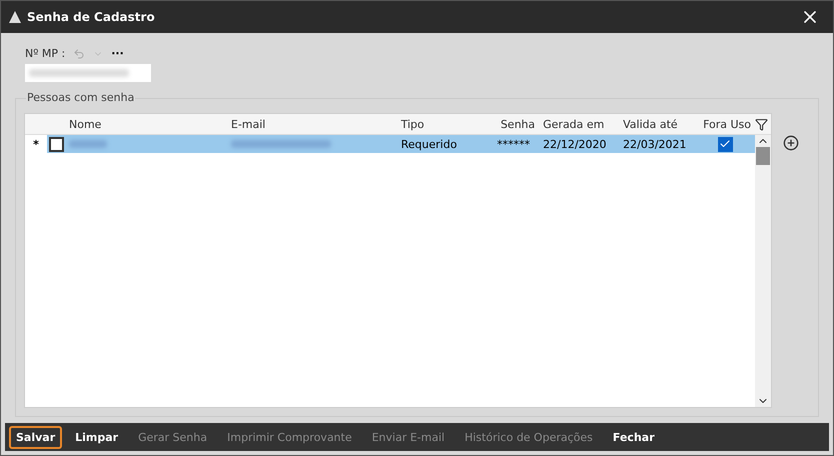 Image resolution: width=834 pixels, height=456 pixels. I want to click on table-cell-text: 22/03/2021, so click(655, 144).